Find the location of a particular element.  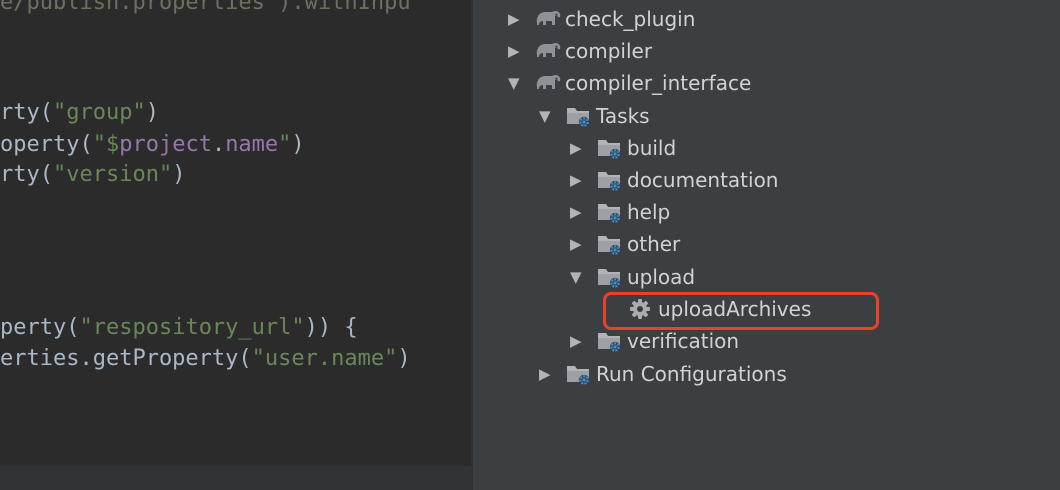

tree-item-other: ▶ other is located at coordinates (625, 244).